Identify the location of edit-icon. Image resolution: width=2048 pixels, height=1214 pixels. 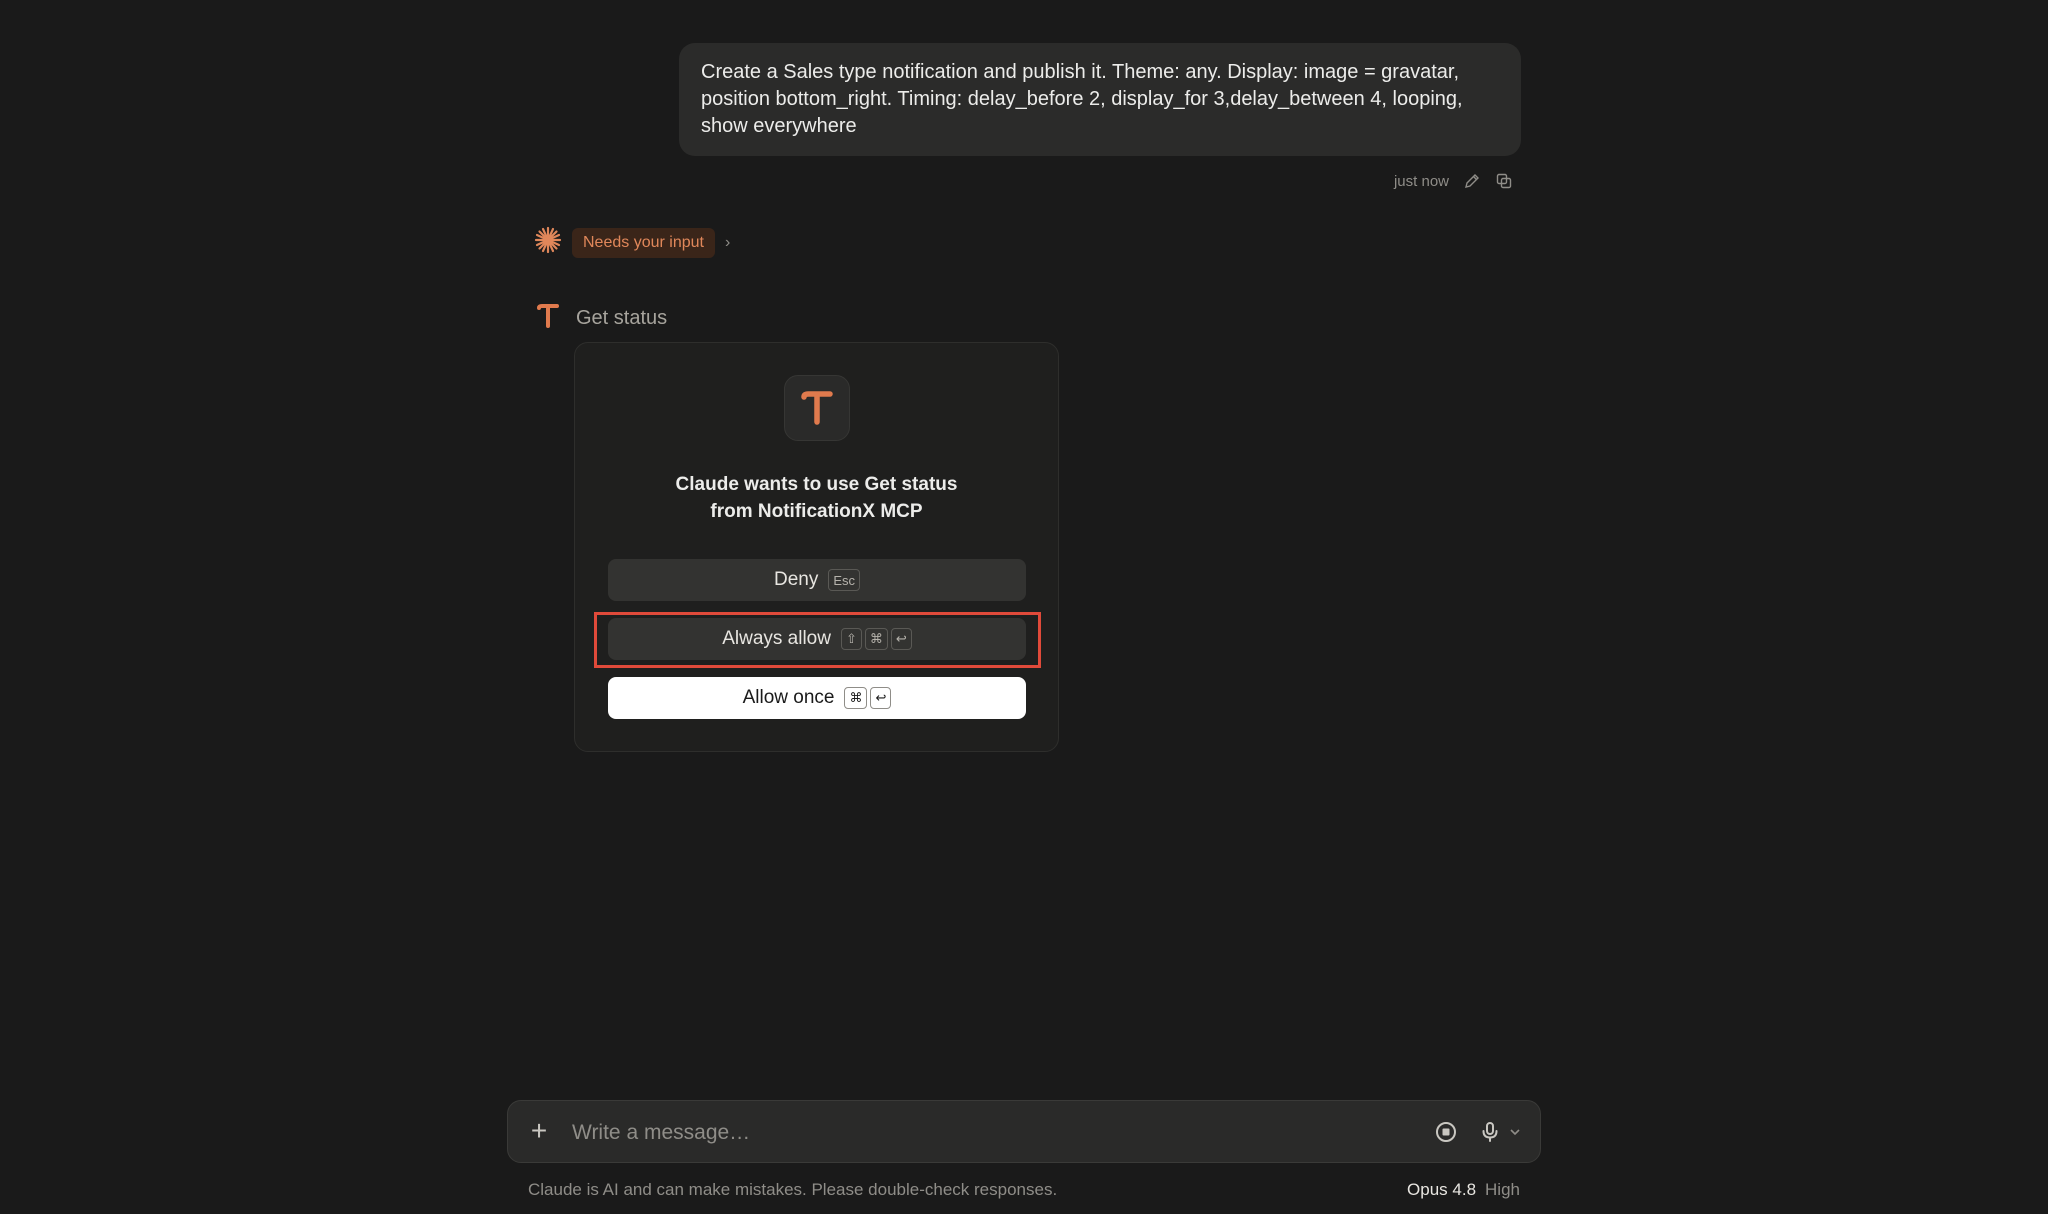
(1472, 181).